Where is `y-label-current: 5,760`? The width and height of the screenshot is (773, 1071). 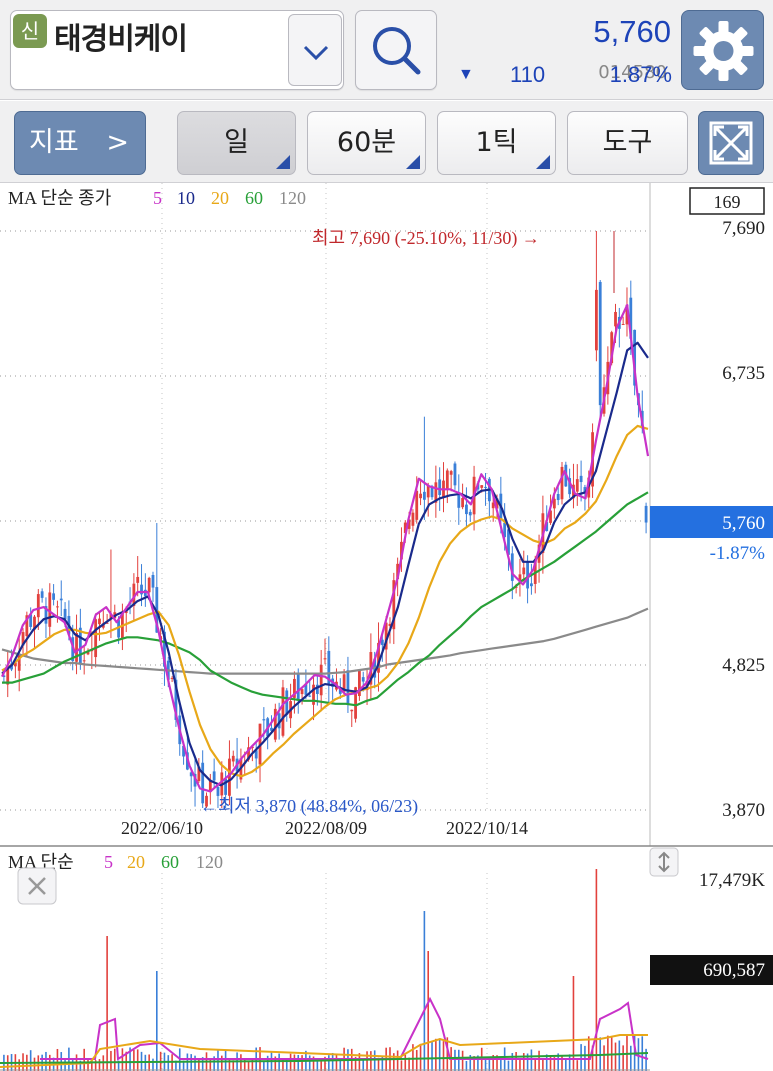 y-label-current: 5,760 is located at coordinates (743, 523).